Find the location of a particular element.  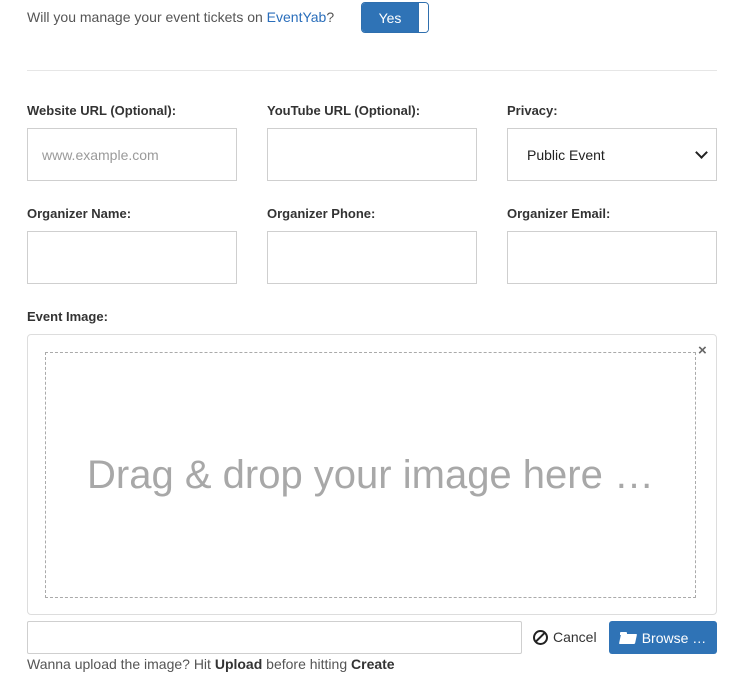

divider is located at coordinates (372, 70).